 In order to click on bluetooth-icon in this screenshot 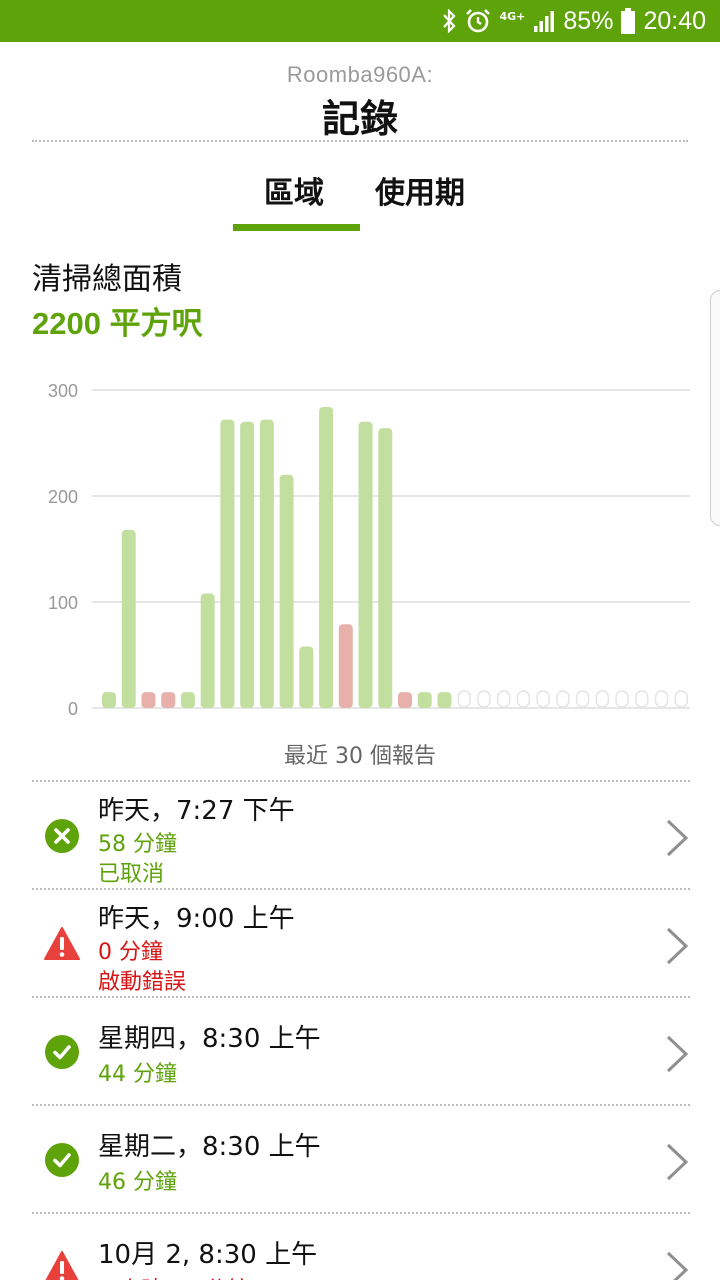, I will do `click(449, 21)`.